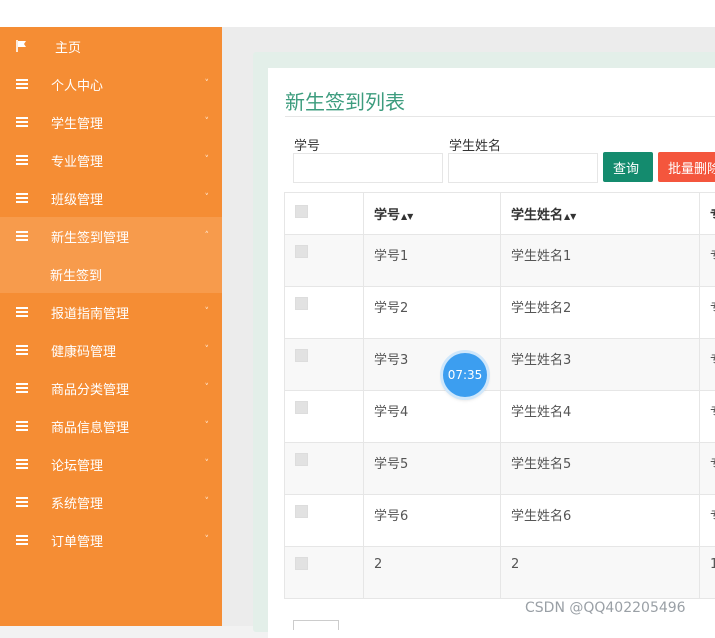  Describe the element at coordinates (432, 313) in the screenshot. I see `student-id-cell: 学号2` at that location.